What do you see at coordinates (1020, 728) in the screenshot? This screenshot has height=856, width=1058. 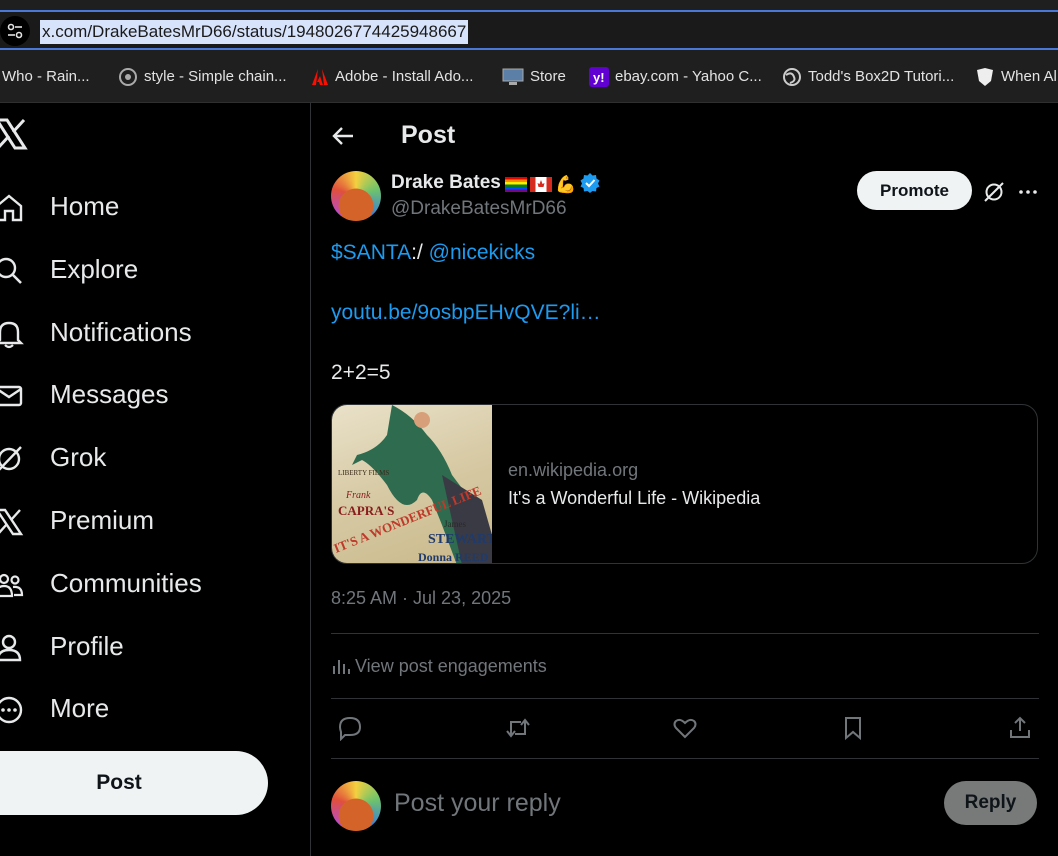 I see `share-icon` at bounding box center [1020, 728].